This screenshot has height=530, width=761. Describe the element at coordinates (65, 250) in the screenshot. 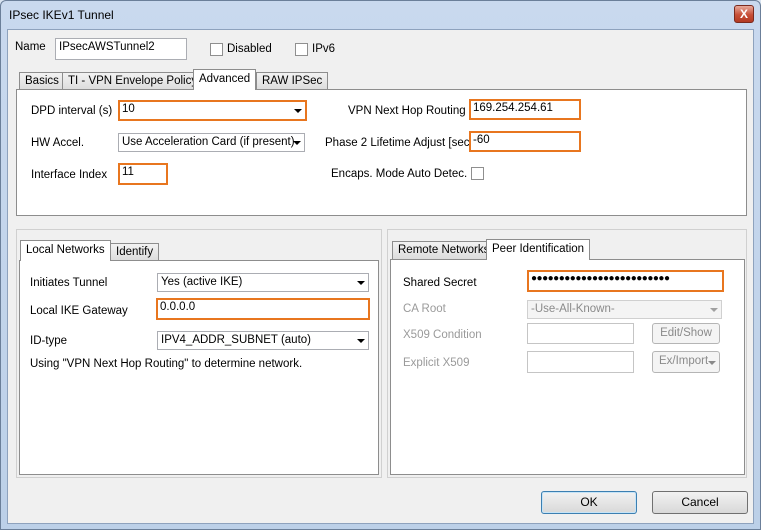

I see `tab-local-networks: Local Networks` at that location.